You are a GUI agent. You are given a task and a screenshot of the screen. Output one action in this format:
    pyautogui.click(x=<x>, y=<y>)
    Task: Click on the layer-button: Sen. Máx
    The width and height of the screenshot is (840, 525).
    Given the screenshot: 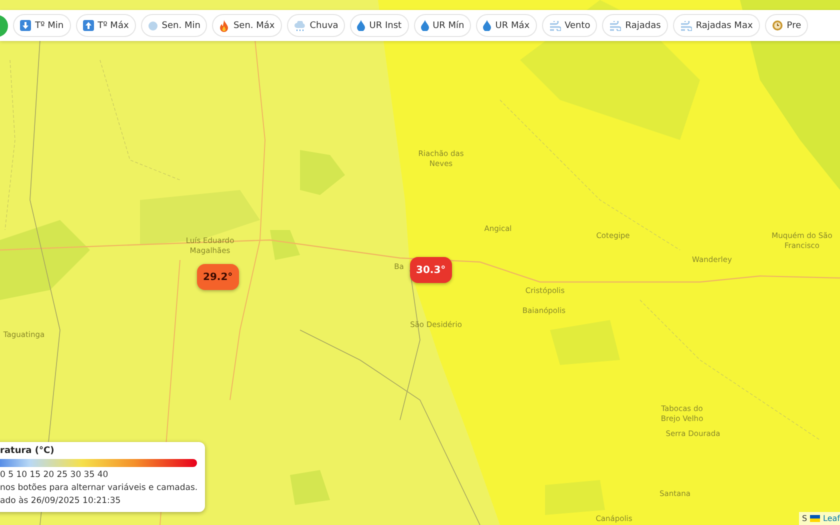 What is the action you would take?
    pyautogui.click(x=247, y=25)
    